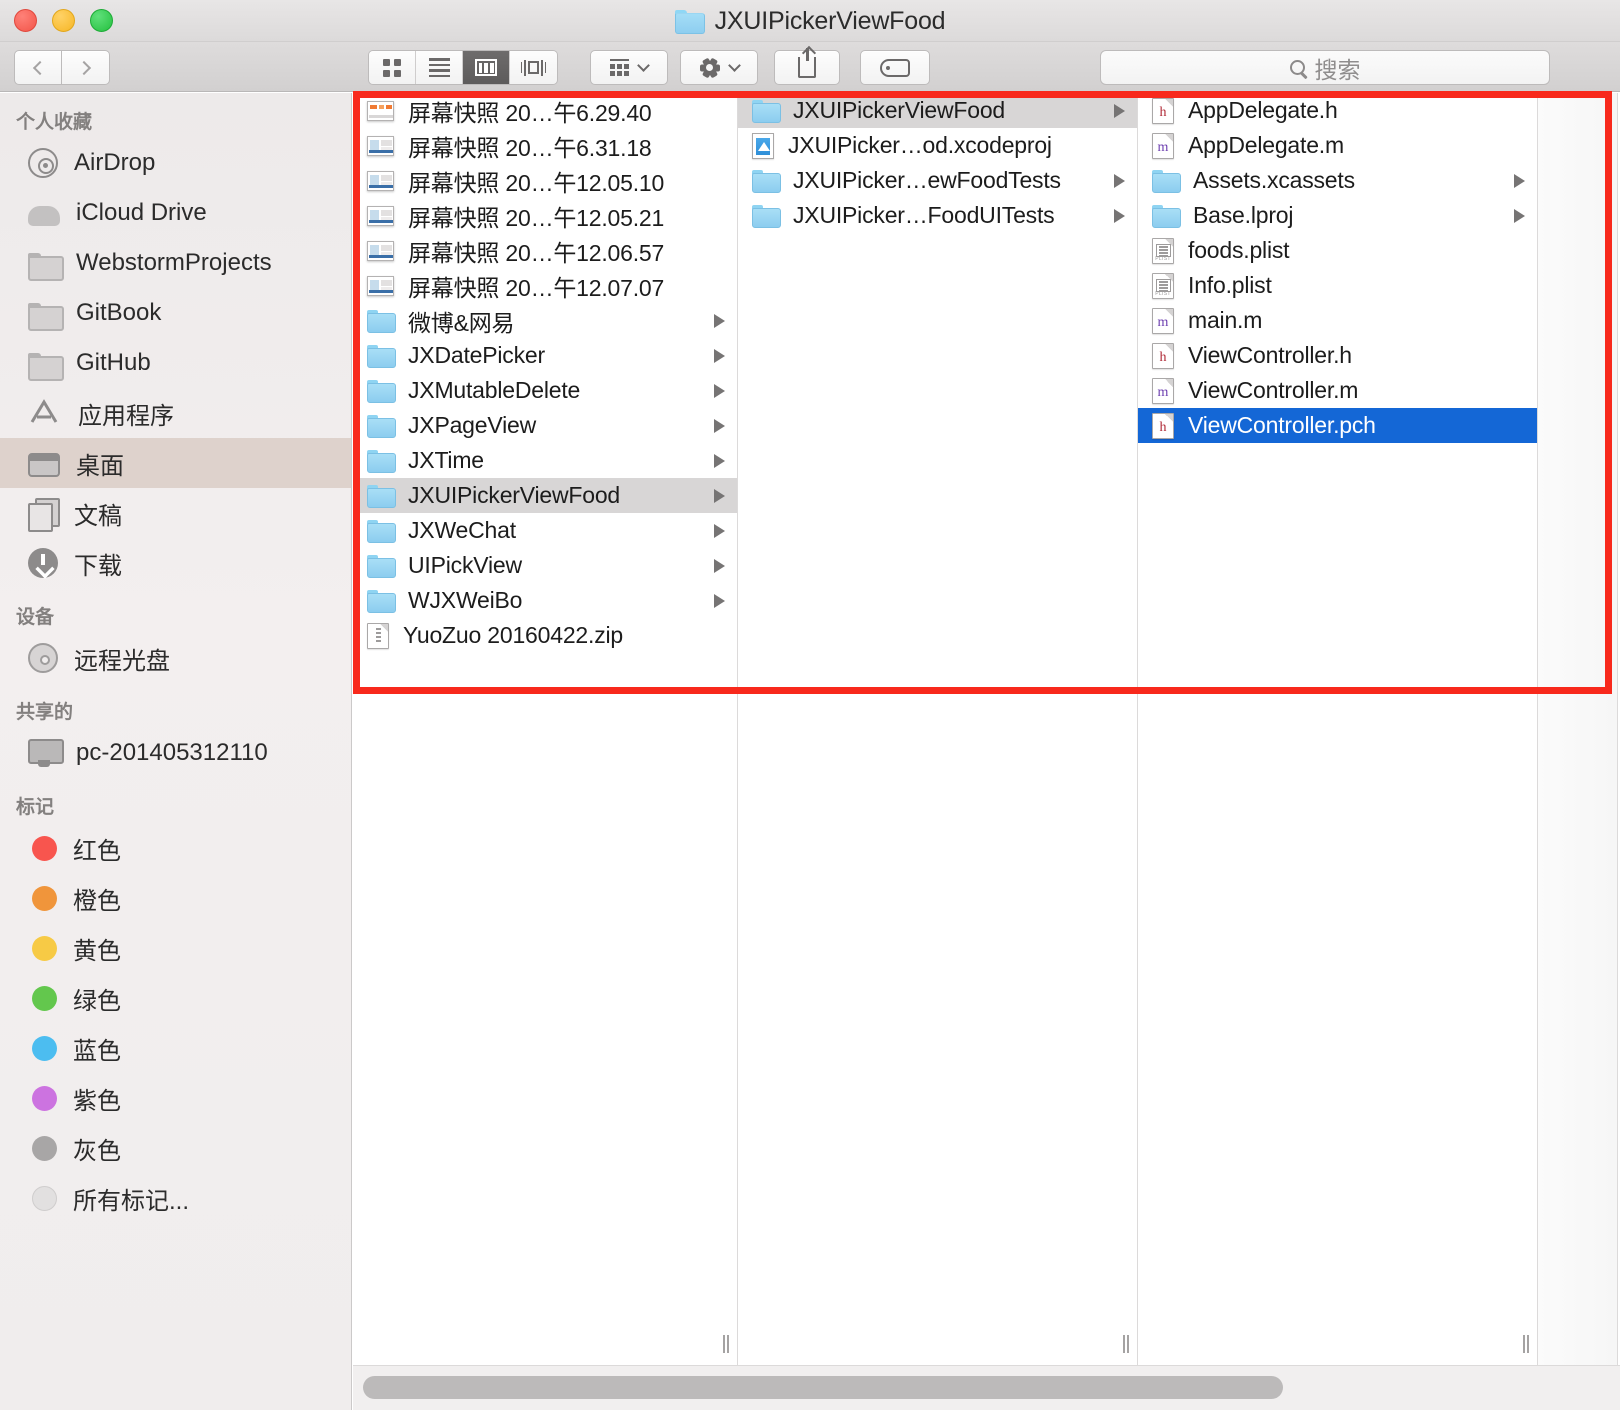 This screenshot has width=1620, height=1410. Describe the element at coordinates (927, 180) in the screenshot. I see `file-name: JXUIPicker…ewFoodTests` at that location.